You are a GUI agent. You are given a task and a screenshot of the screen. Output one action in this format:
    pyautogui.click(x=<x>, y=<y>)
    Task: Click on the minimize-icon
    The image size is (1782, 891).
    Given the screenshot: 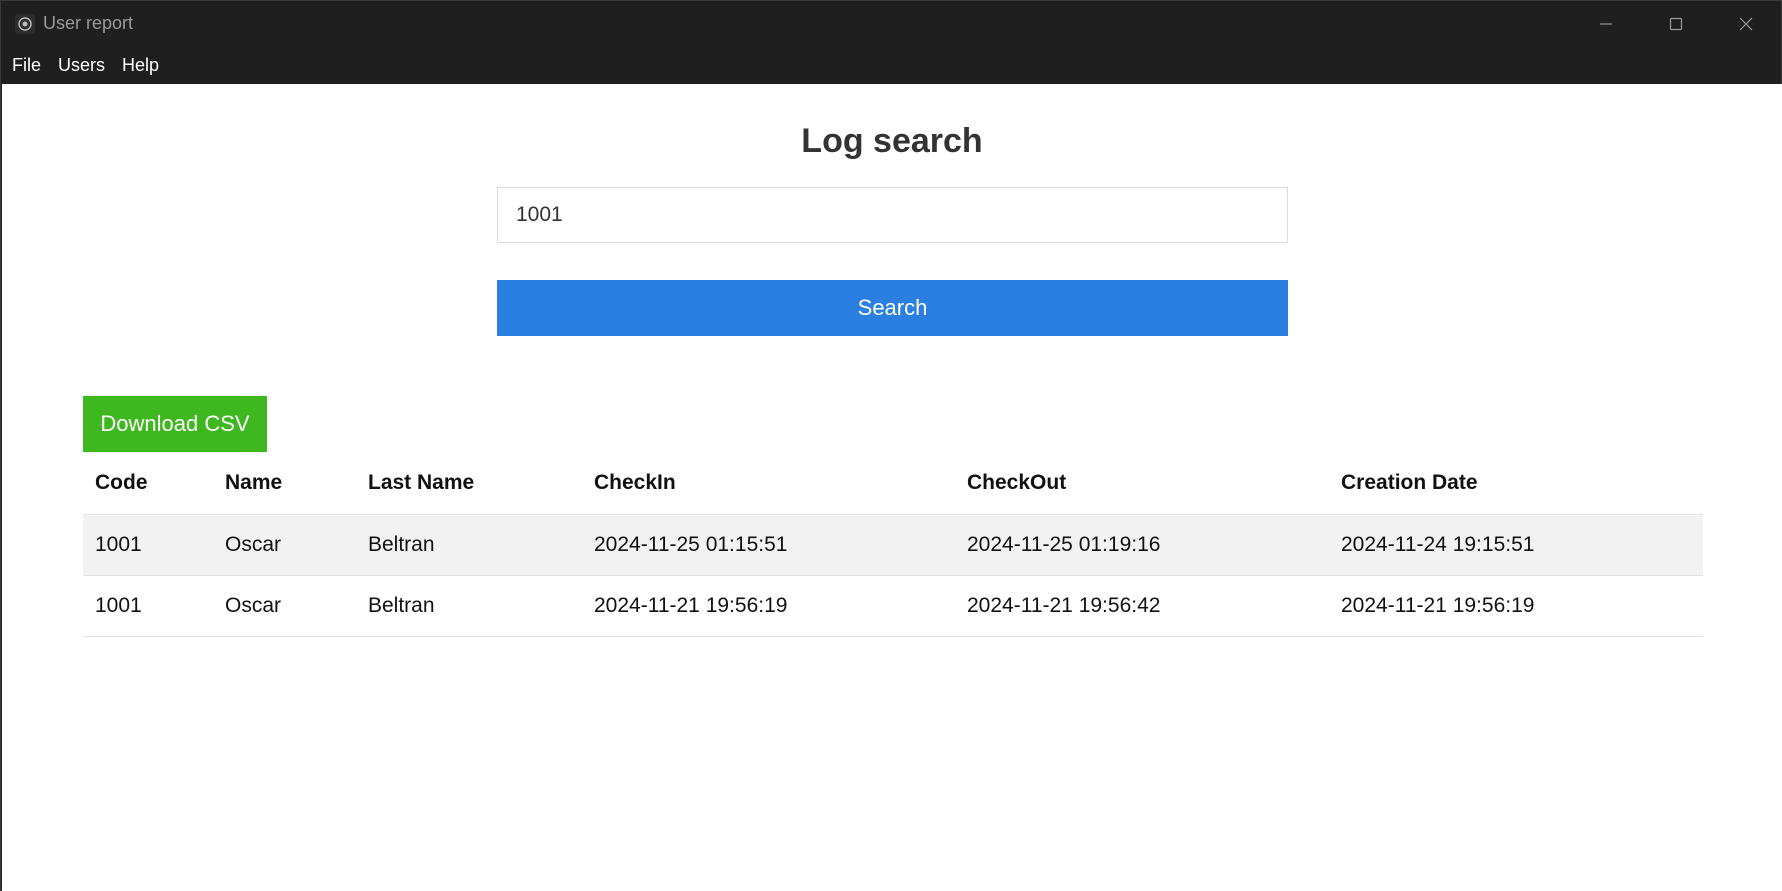 What is the action you would take?
    pyautogui.click(x=1606, y=23)
    